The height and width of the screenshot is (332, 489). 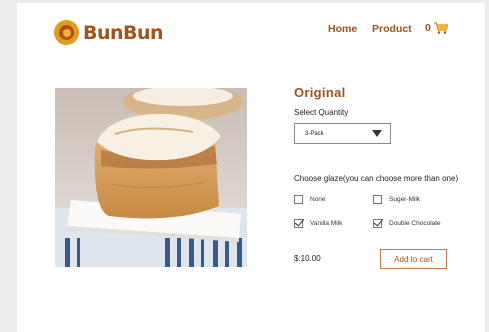 I want to click on product-price: $:10.00, so click(x=307, y=258).